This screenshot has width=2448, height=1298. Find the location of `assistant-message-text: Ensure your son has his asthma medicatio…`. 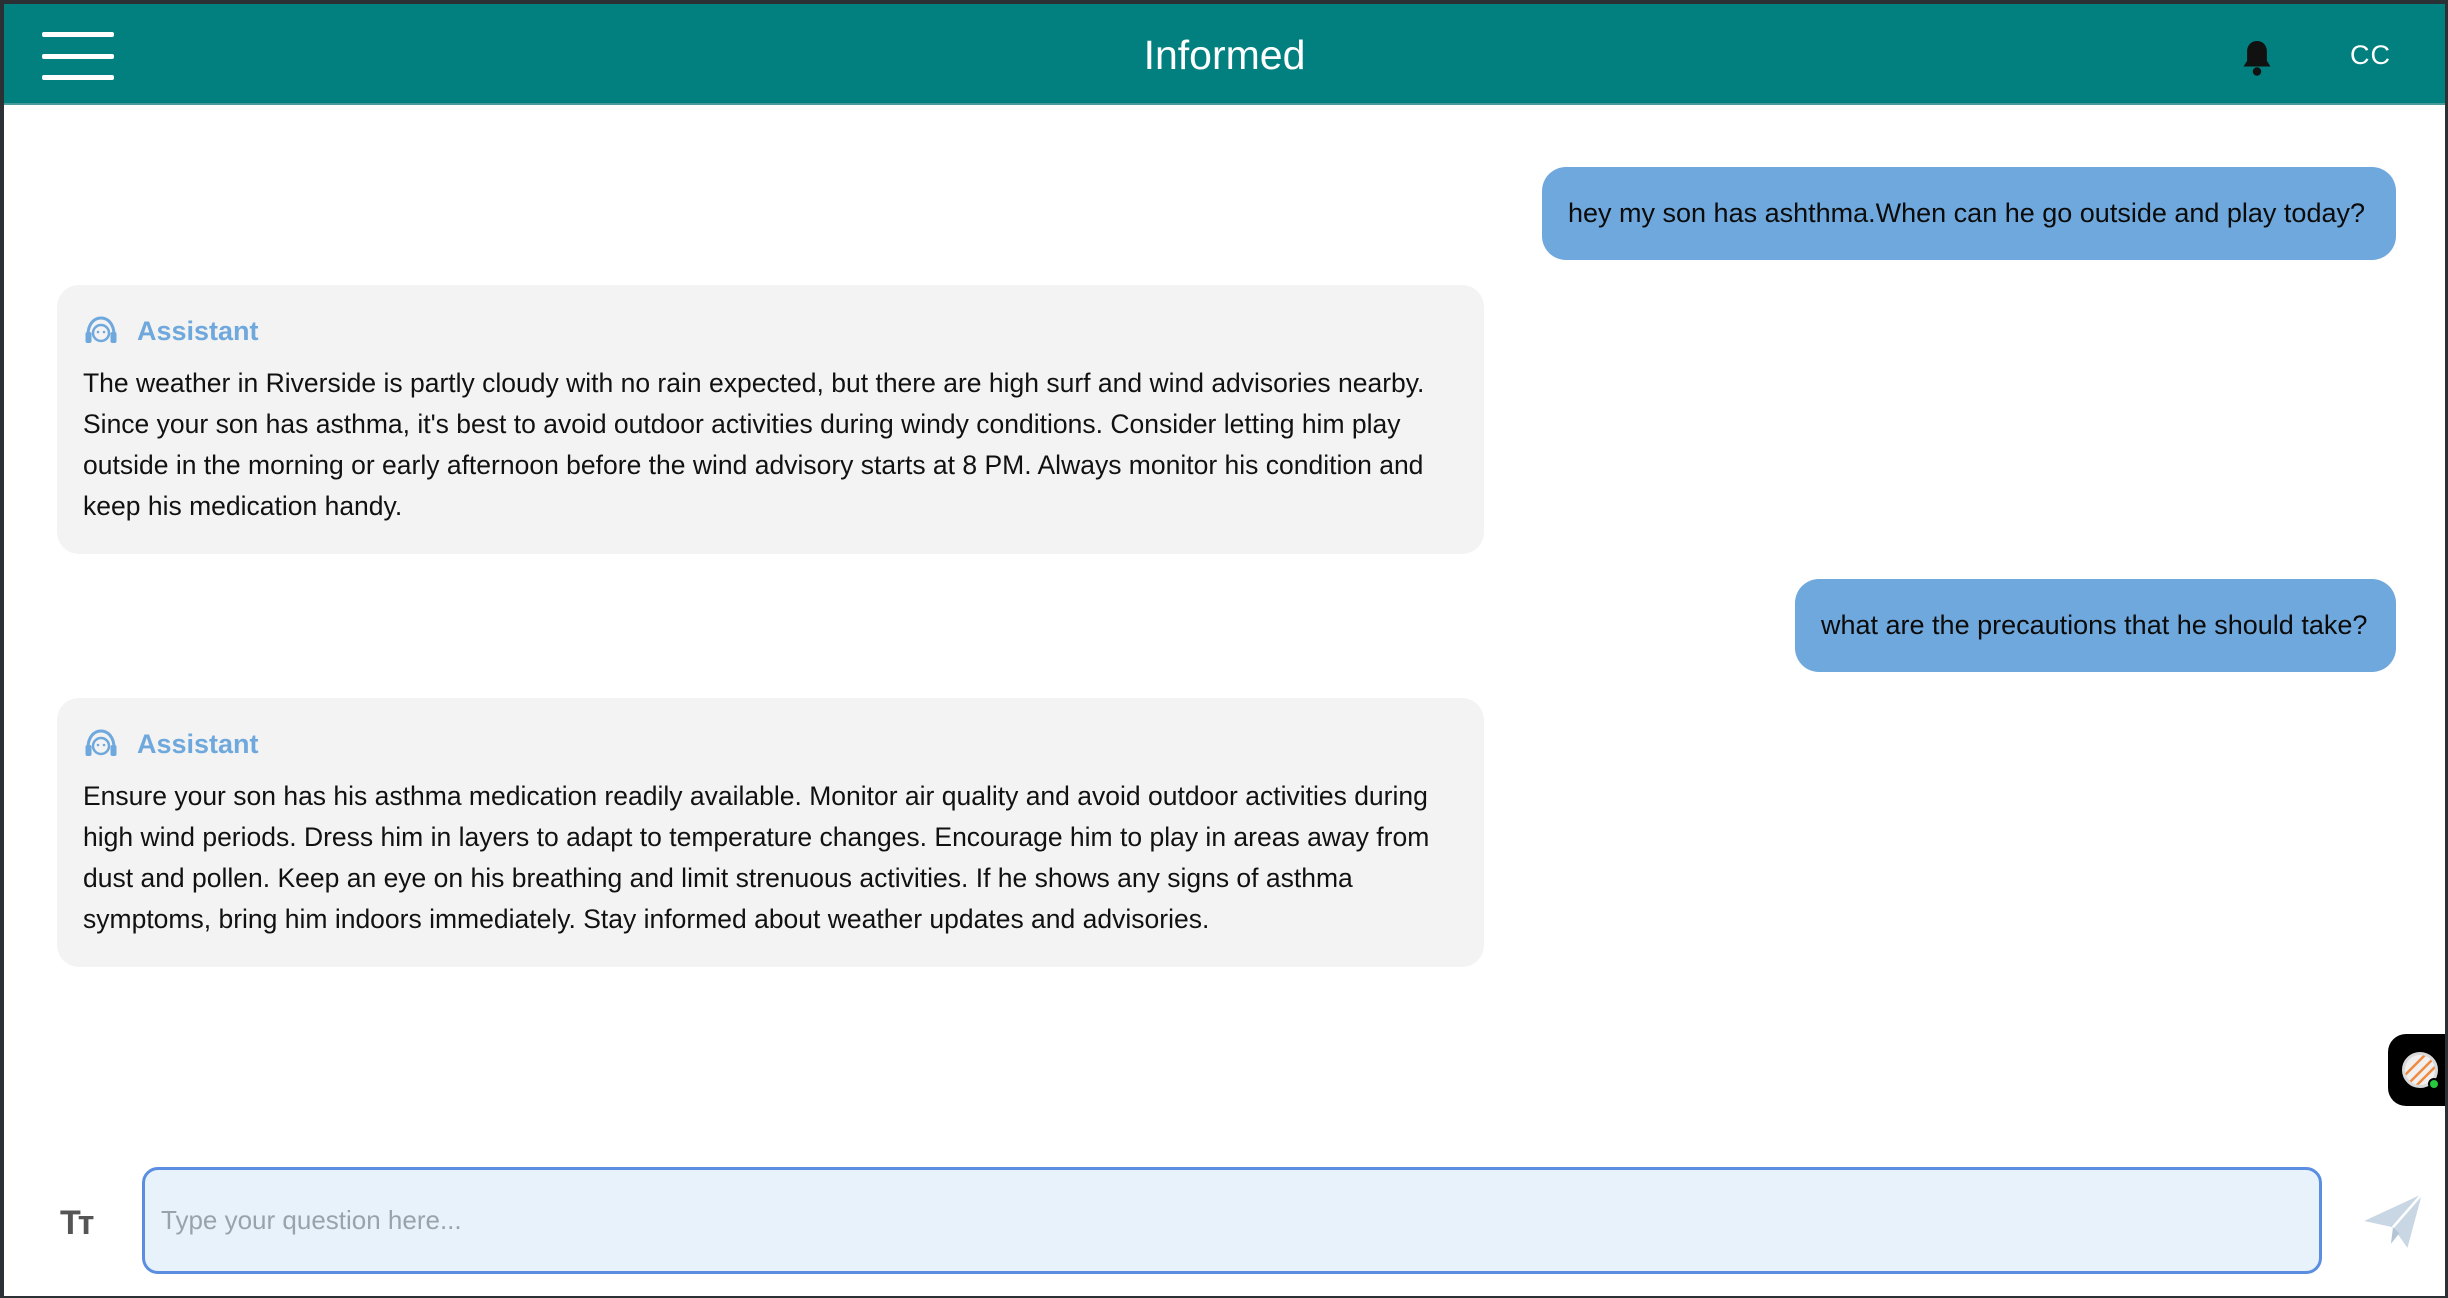

assistant-message-text: Ensure your son has his asthma medicatio… is located at coordinates (756, 857).